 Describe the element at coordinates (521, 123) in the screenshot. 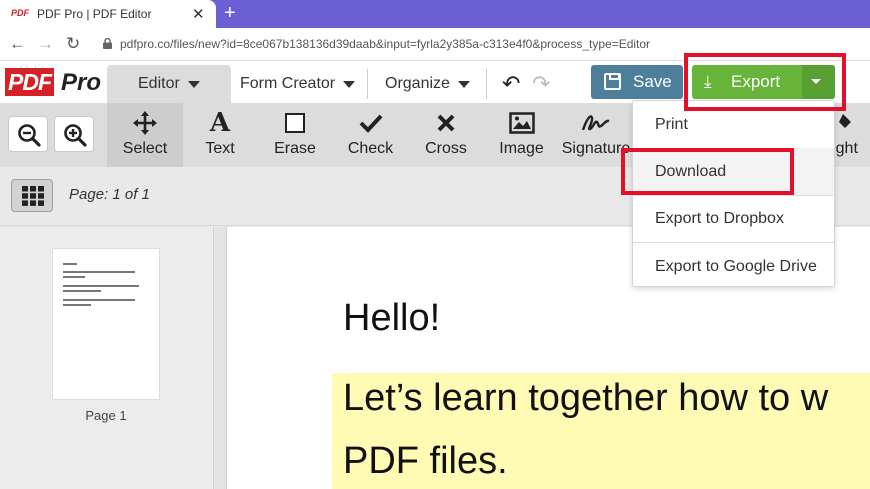

I see `image-icon` at that location.